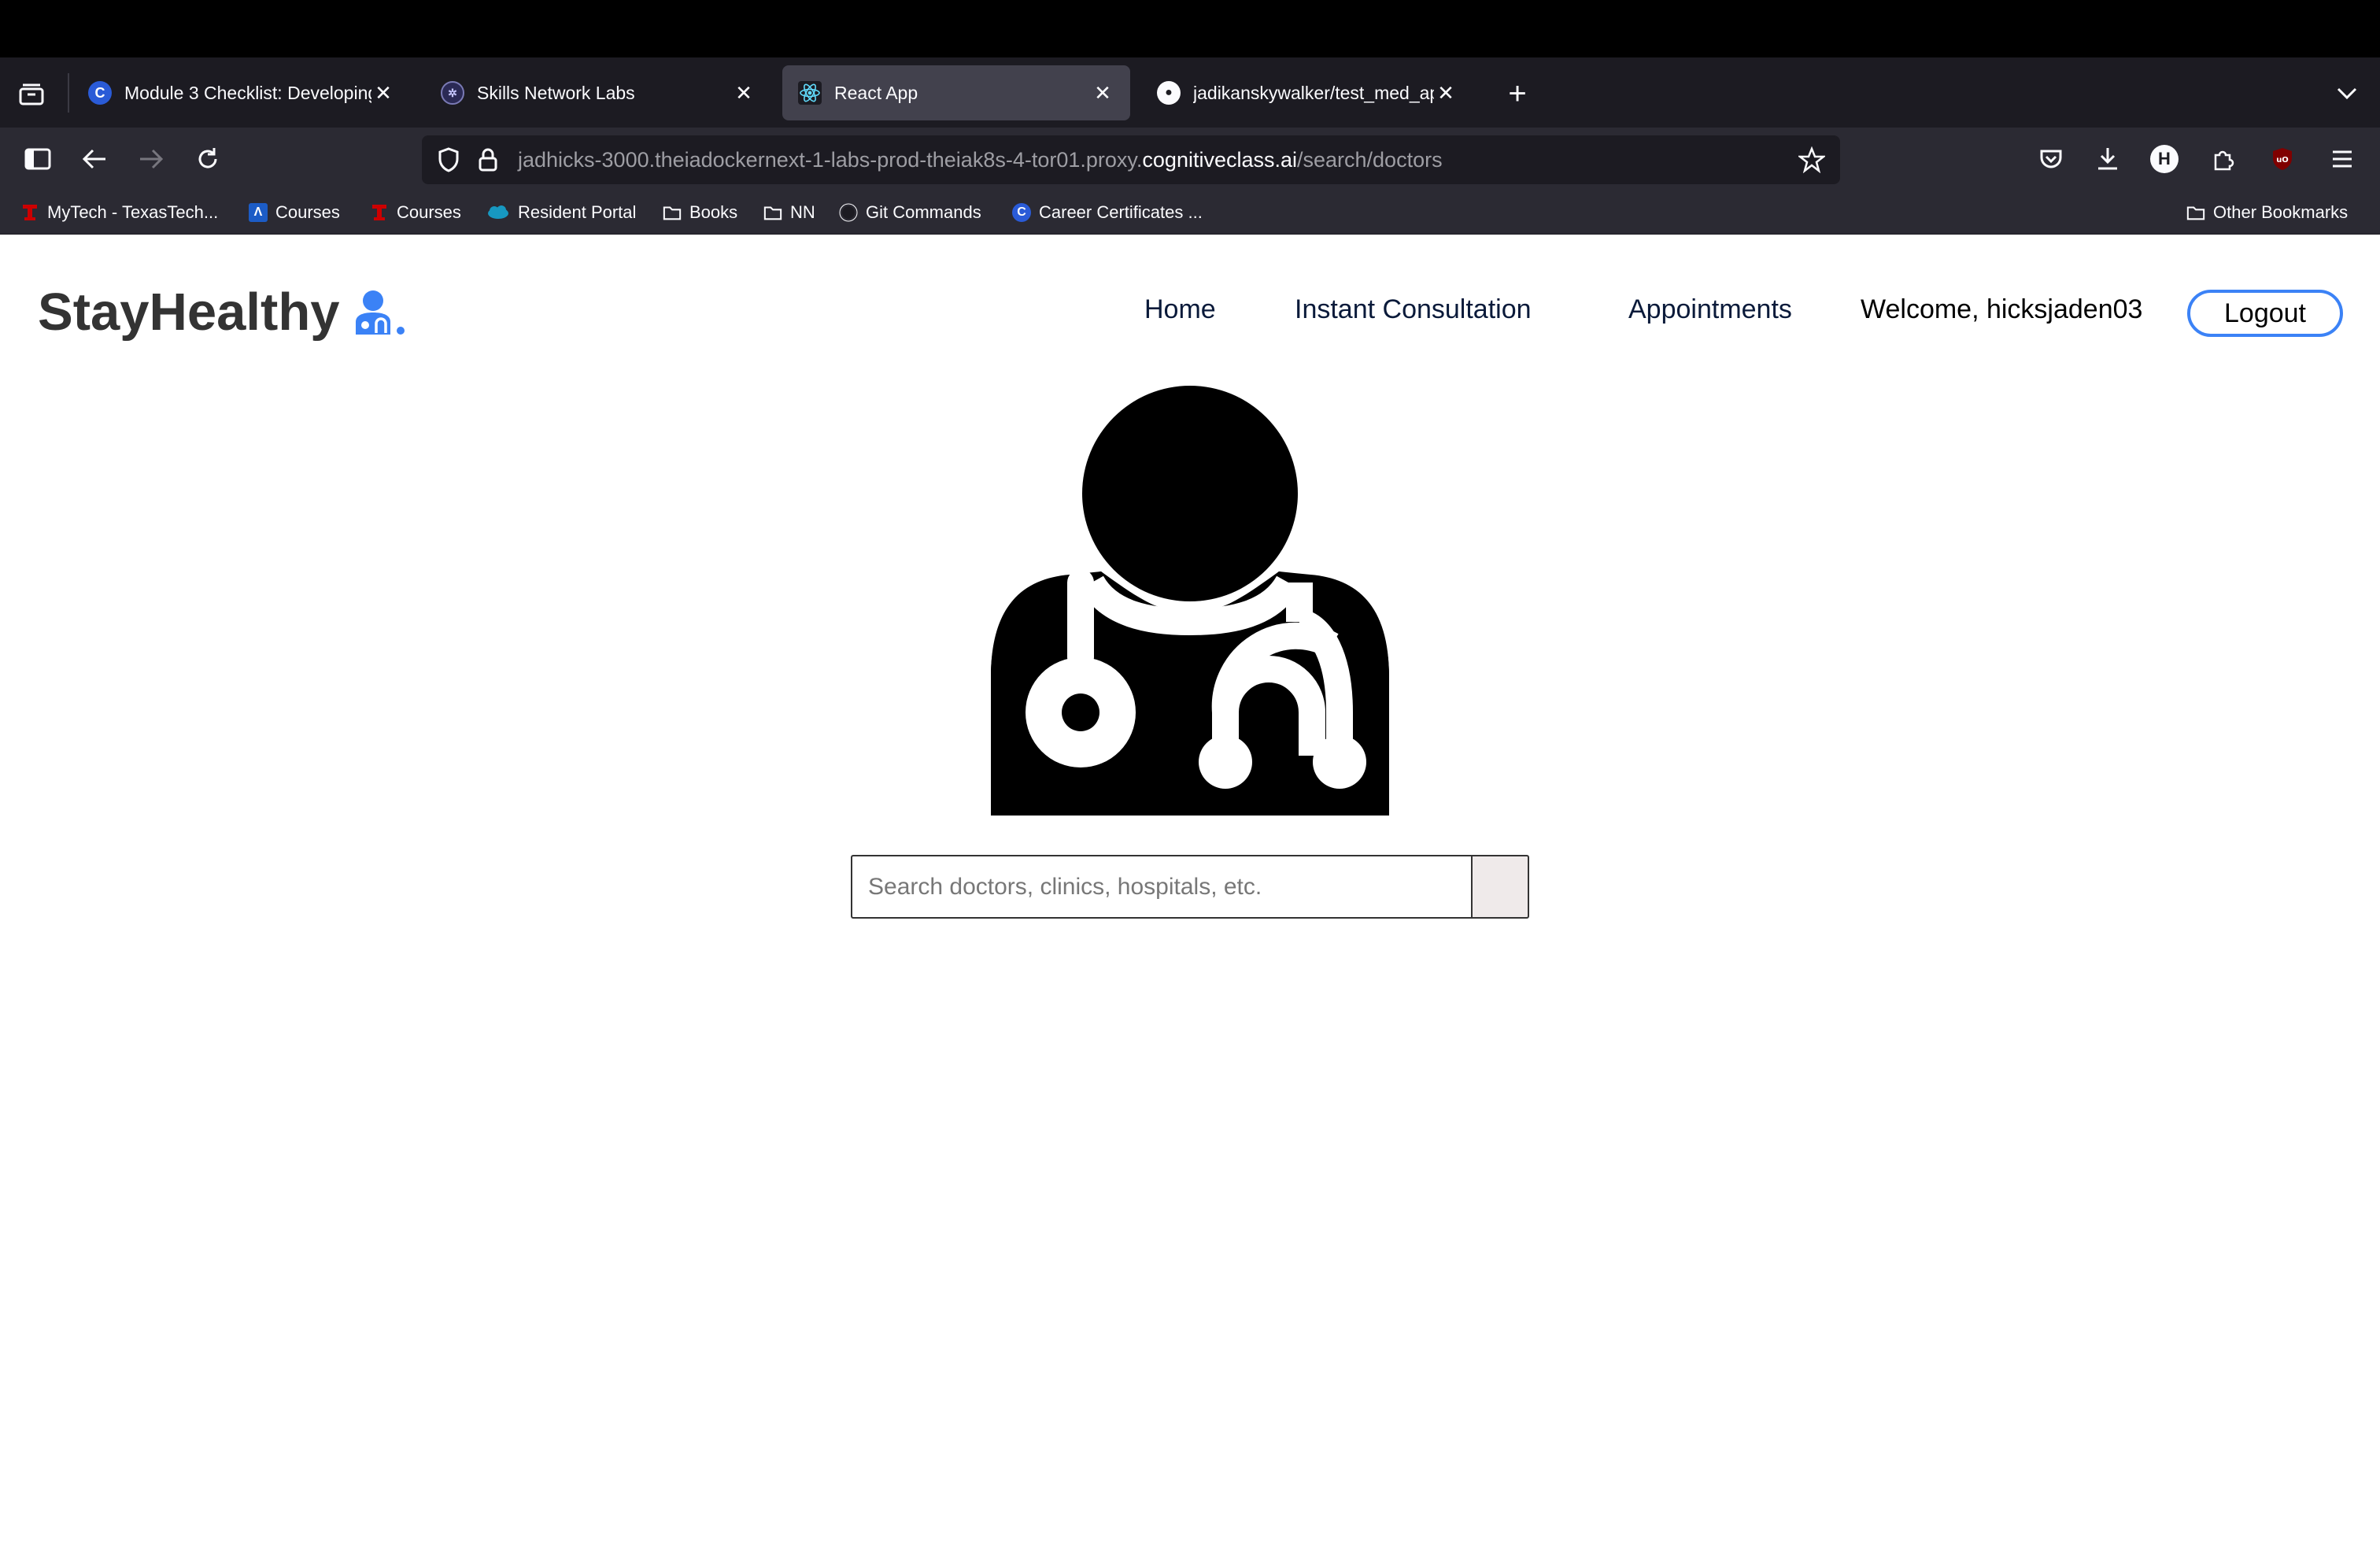 This screenshot has height=1546, width=2380. Describe the element at coordinates (1169, 93) in the screenshot. I see `github-icon: ●` at that location.